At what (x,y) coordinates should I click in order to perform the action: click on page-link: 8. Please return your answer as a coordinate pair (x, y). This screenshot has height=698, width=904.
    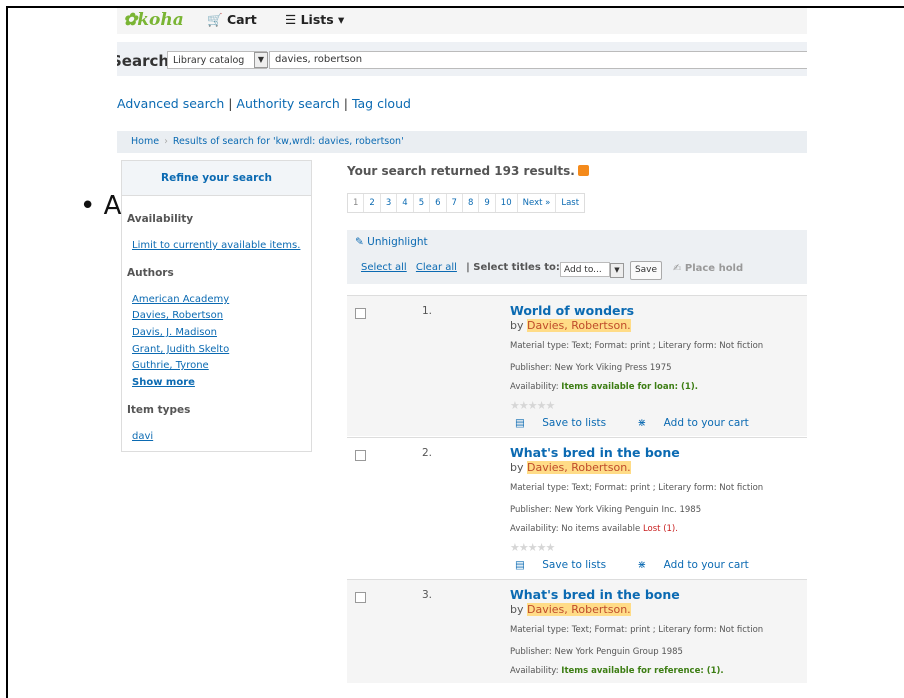
    Looking at the image, I should click on (471, 203).